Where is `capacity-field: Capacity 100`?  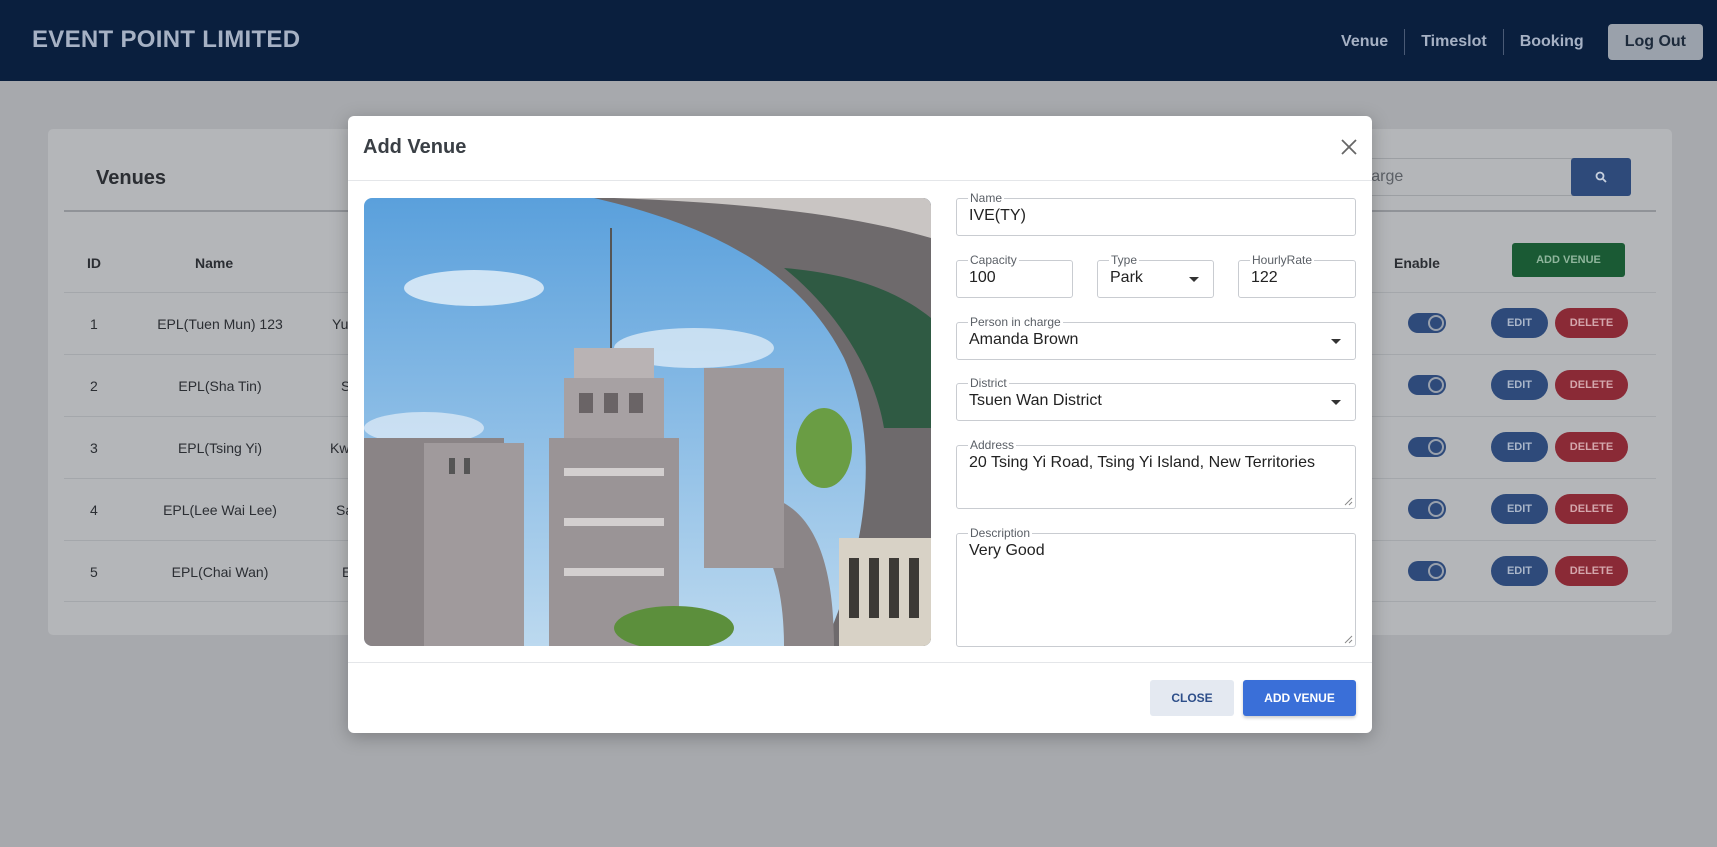
capacity-field: Capacity 100 is located at coordinates (1014, 275).